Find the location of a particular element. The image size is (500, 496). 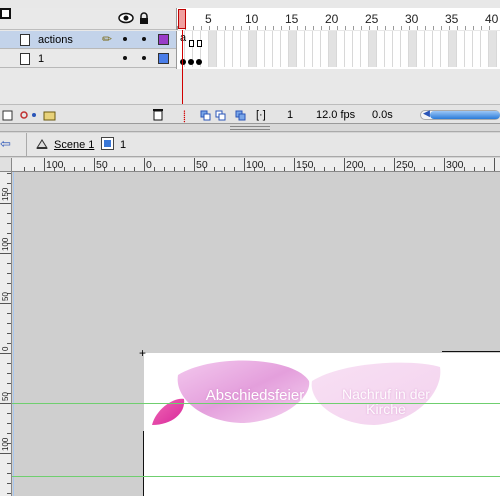

frame-number: 30 is located at coordinates (412, 19).